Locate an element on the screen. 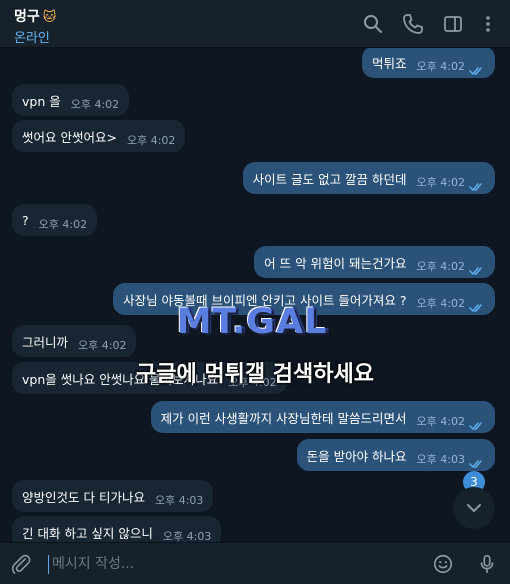  outgoing-message: 사이트 글도 없고 깔끔 하던데 오후 4:02 is located at coordinates (368, 178).